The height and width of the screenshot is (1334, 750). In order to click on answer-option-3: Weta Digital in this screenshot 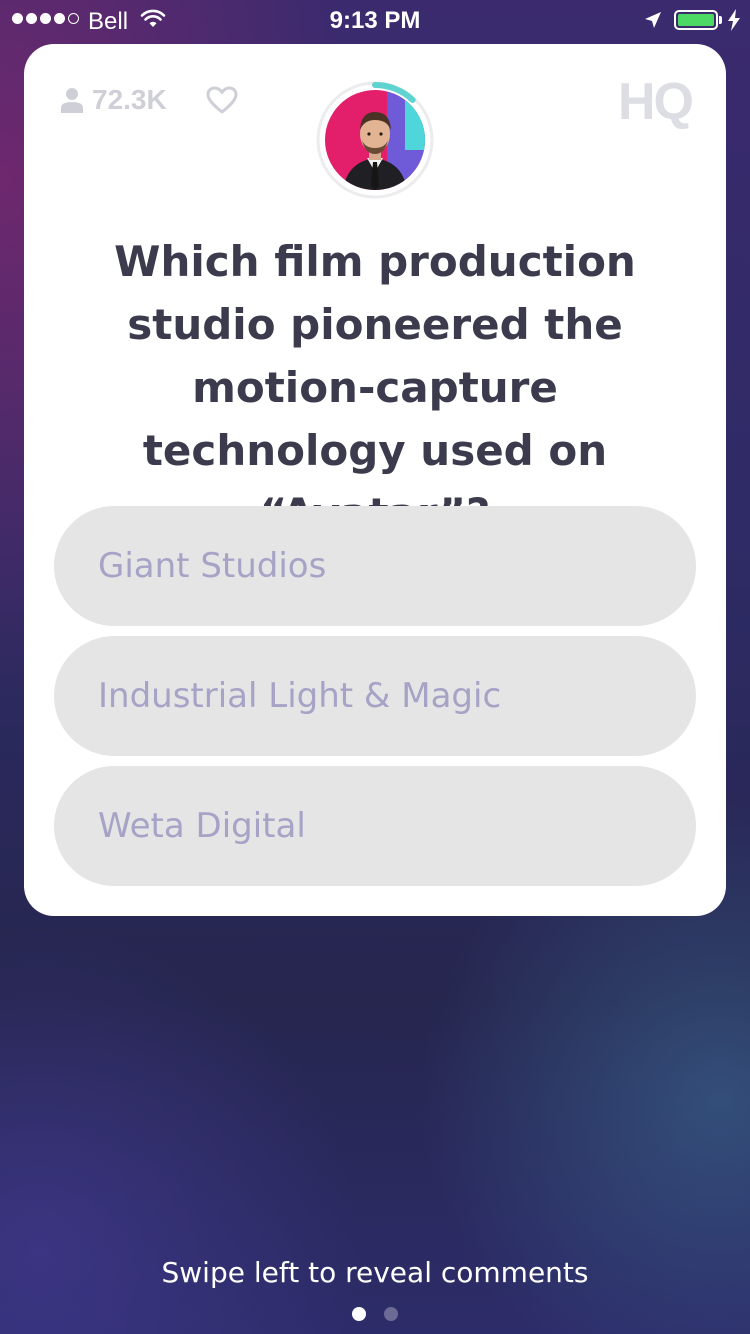, I will do `click(375, 826)`.